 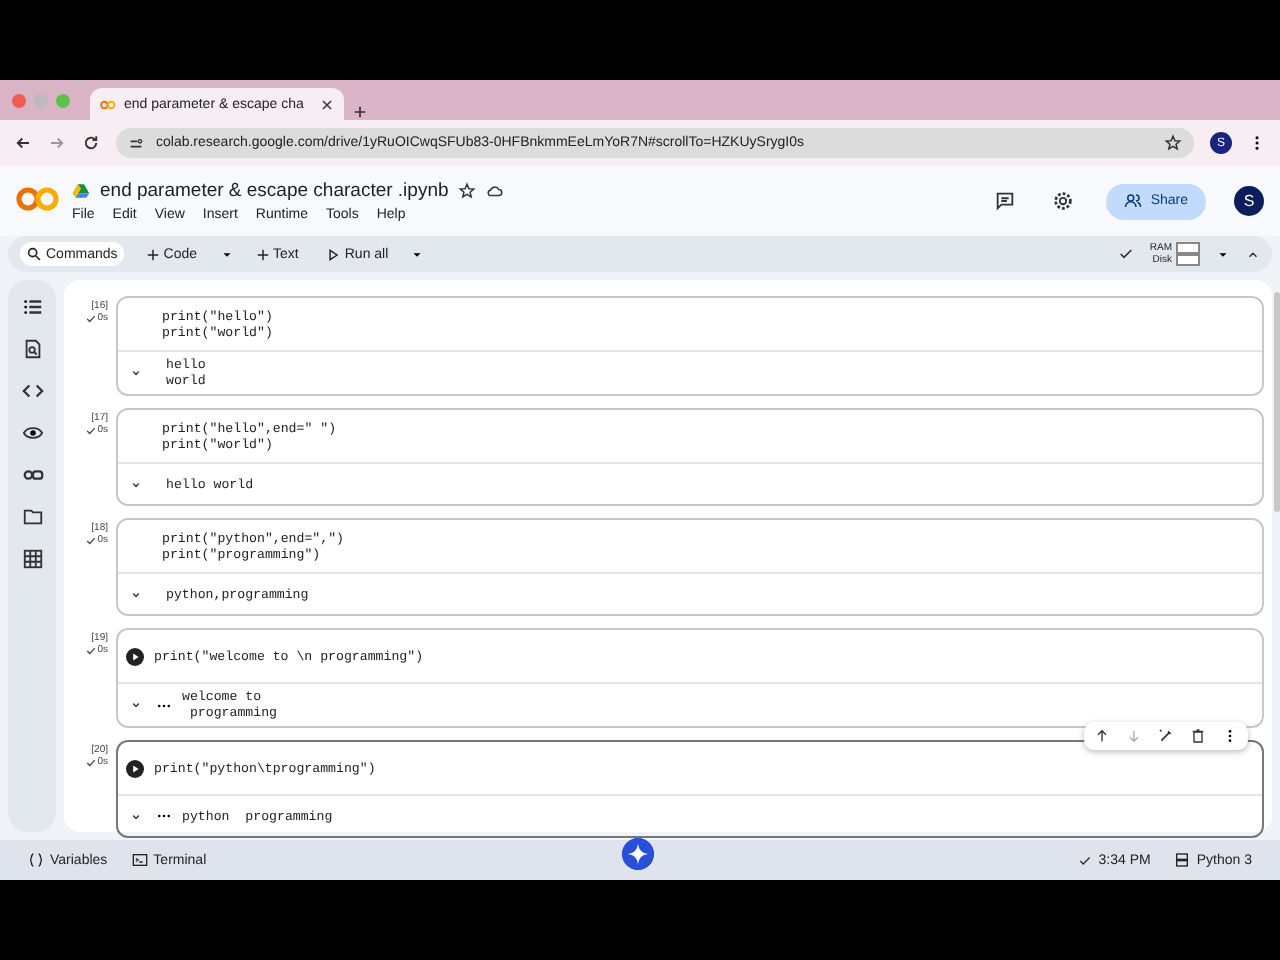 What do you see at coordinates (139, 860) in the screenshot?
I see `terminal-icon` at bounding box center [139, 860].